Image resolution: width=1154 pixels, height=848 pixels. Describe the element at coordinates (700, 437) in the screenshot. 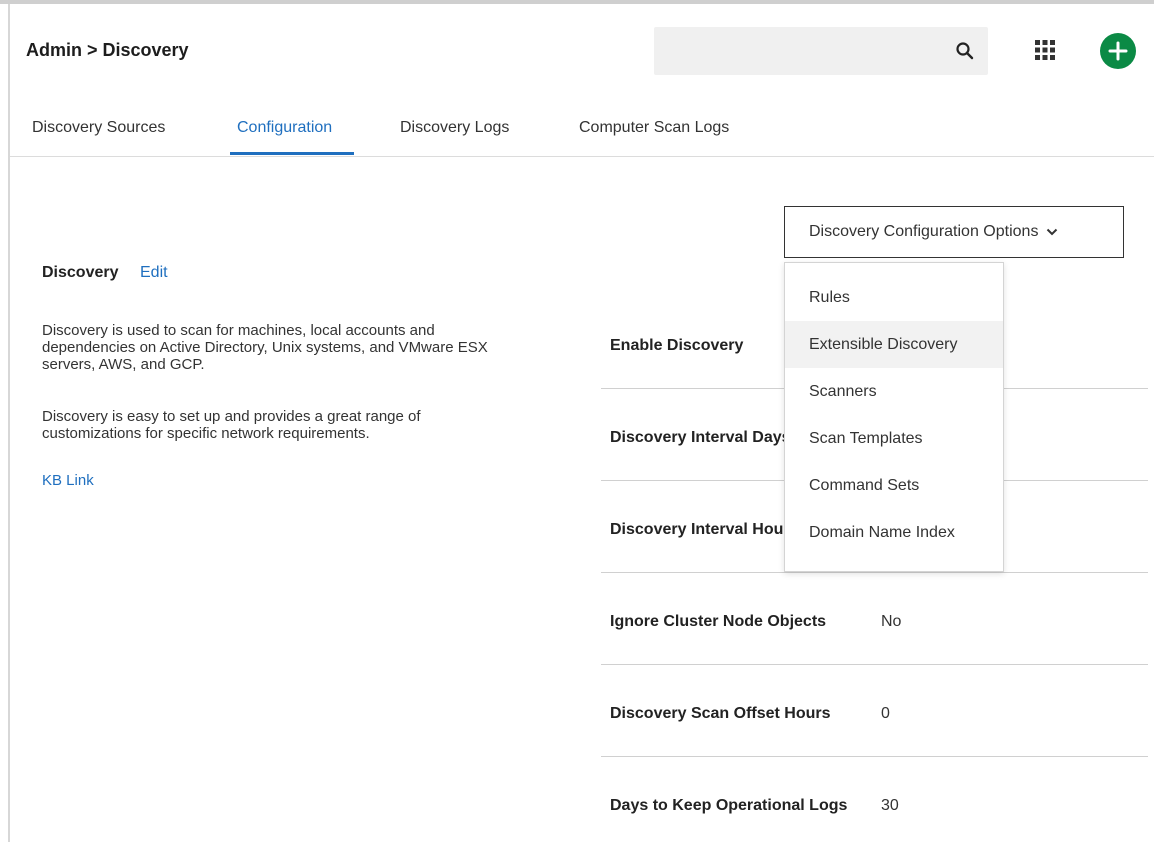

I see `setting-label: Discovery Interval Days` at that location.